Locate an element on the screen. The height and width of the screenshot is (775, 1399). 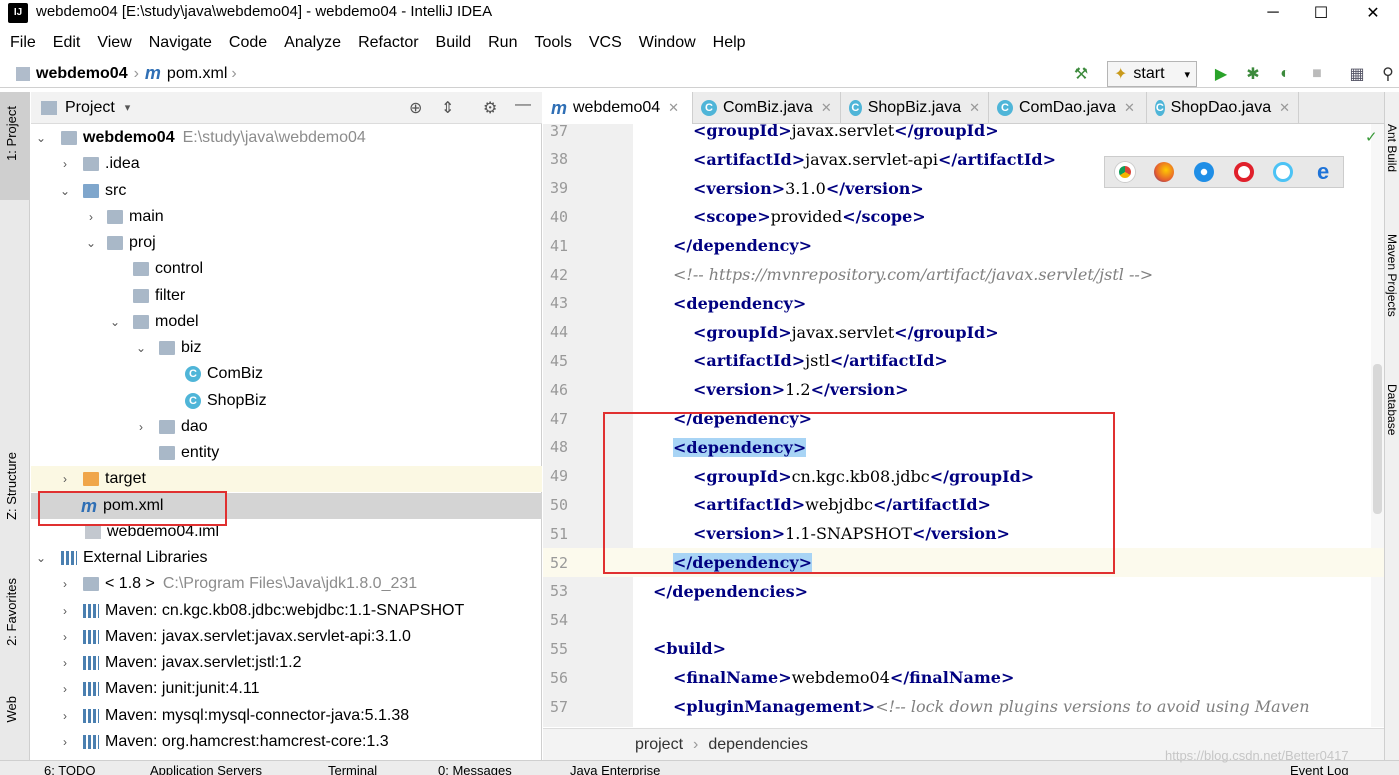
tree-item-main: › main is located at coordinates (286, 217).